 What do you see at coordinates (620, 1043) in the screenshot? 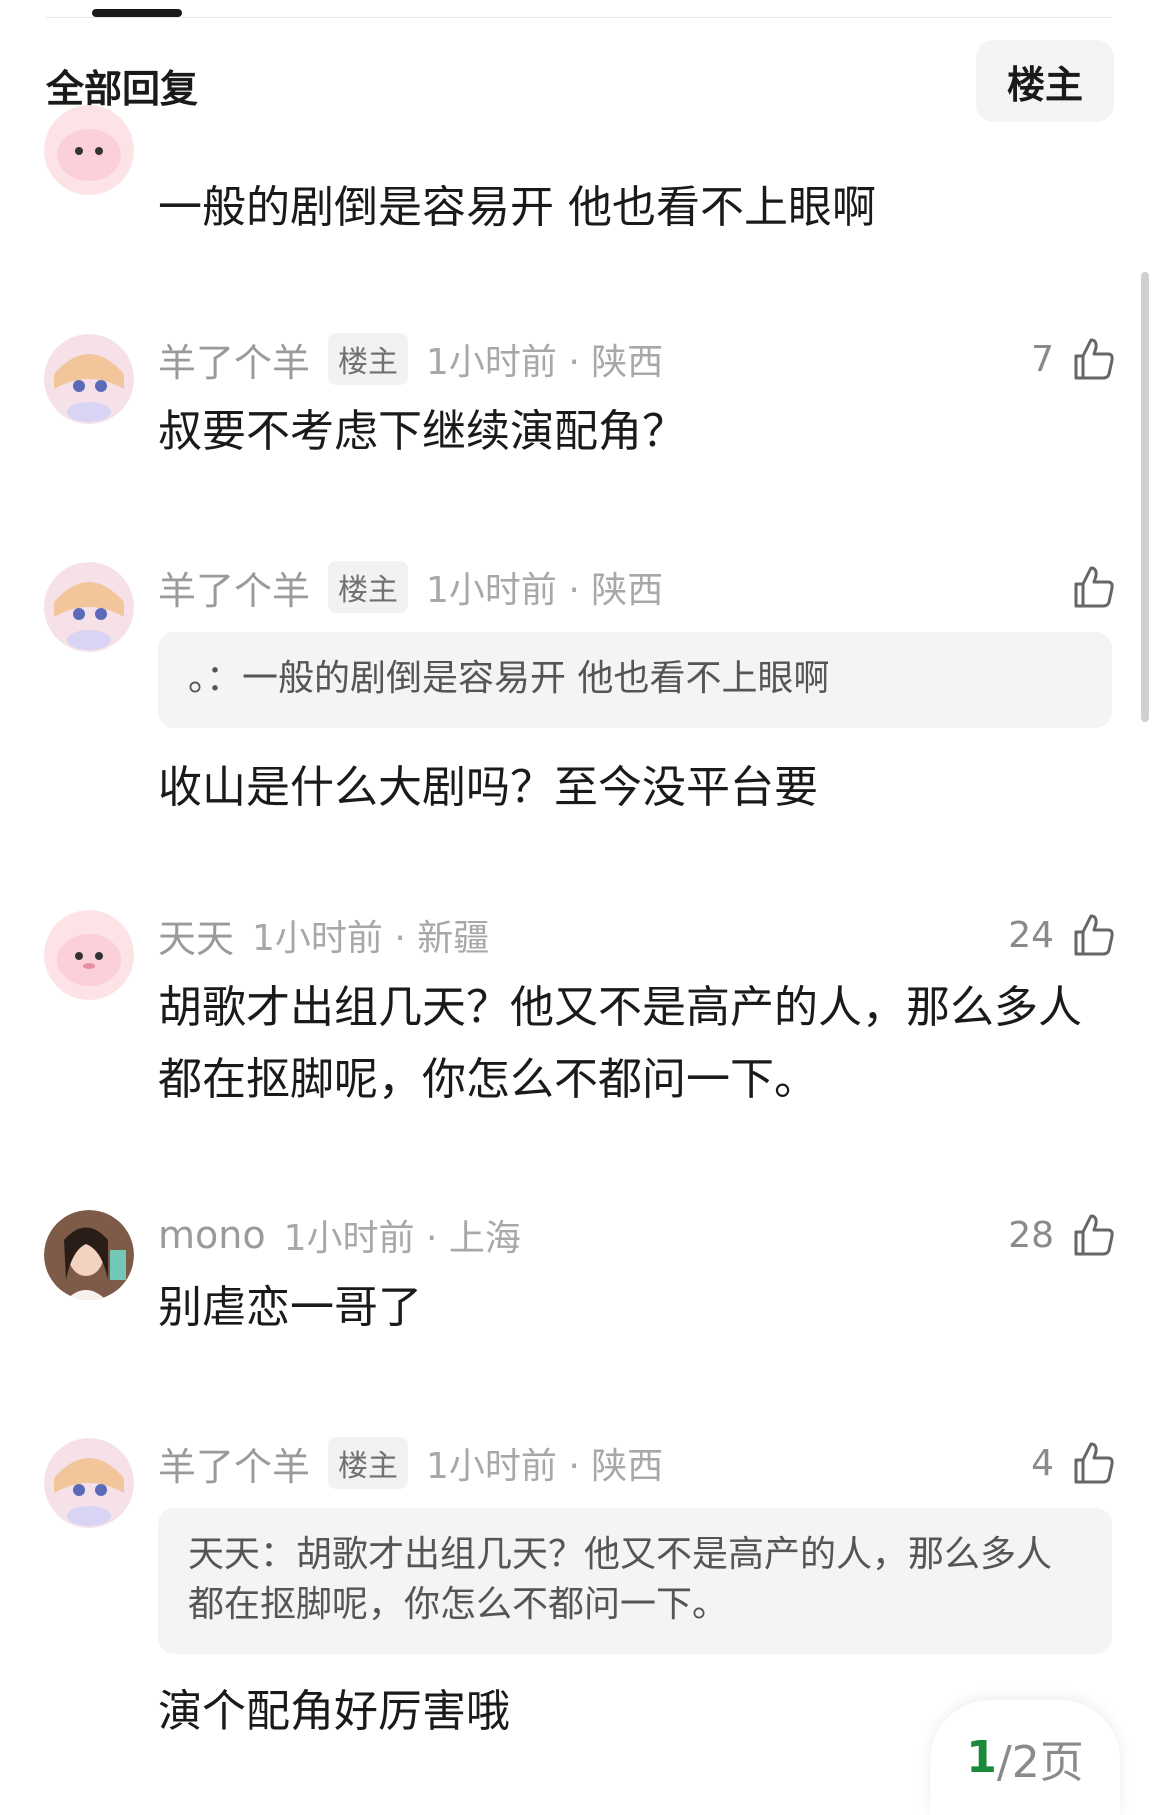
I see `comment-text: 胡歌才出组几天？他又不是高产的人，那么多人都在抠脚呢，你怎么不都问一下。` at bounding box center [620, 1043].